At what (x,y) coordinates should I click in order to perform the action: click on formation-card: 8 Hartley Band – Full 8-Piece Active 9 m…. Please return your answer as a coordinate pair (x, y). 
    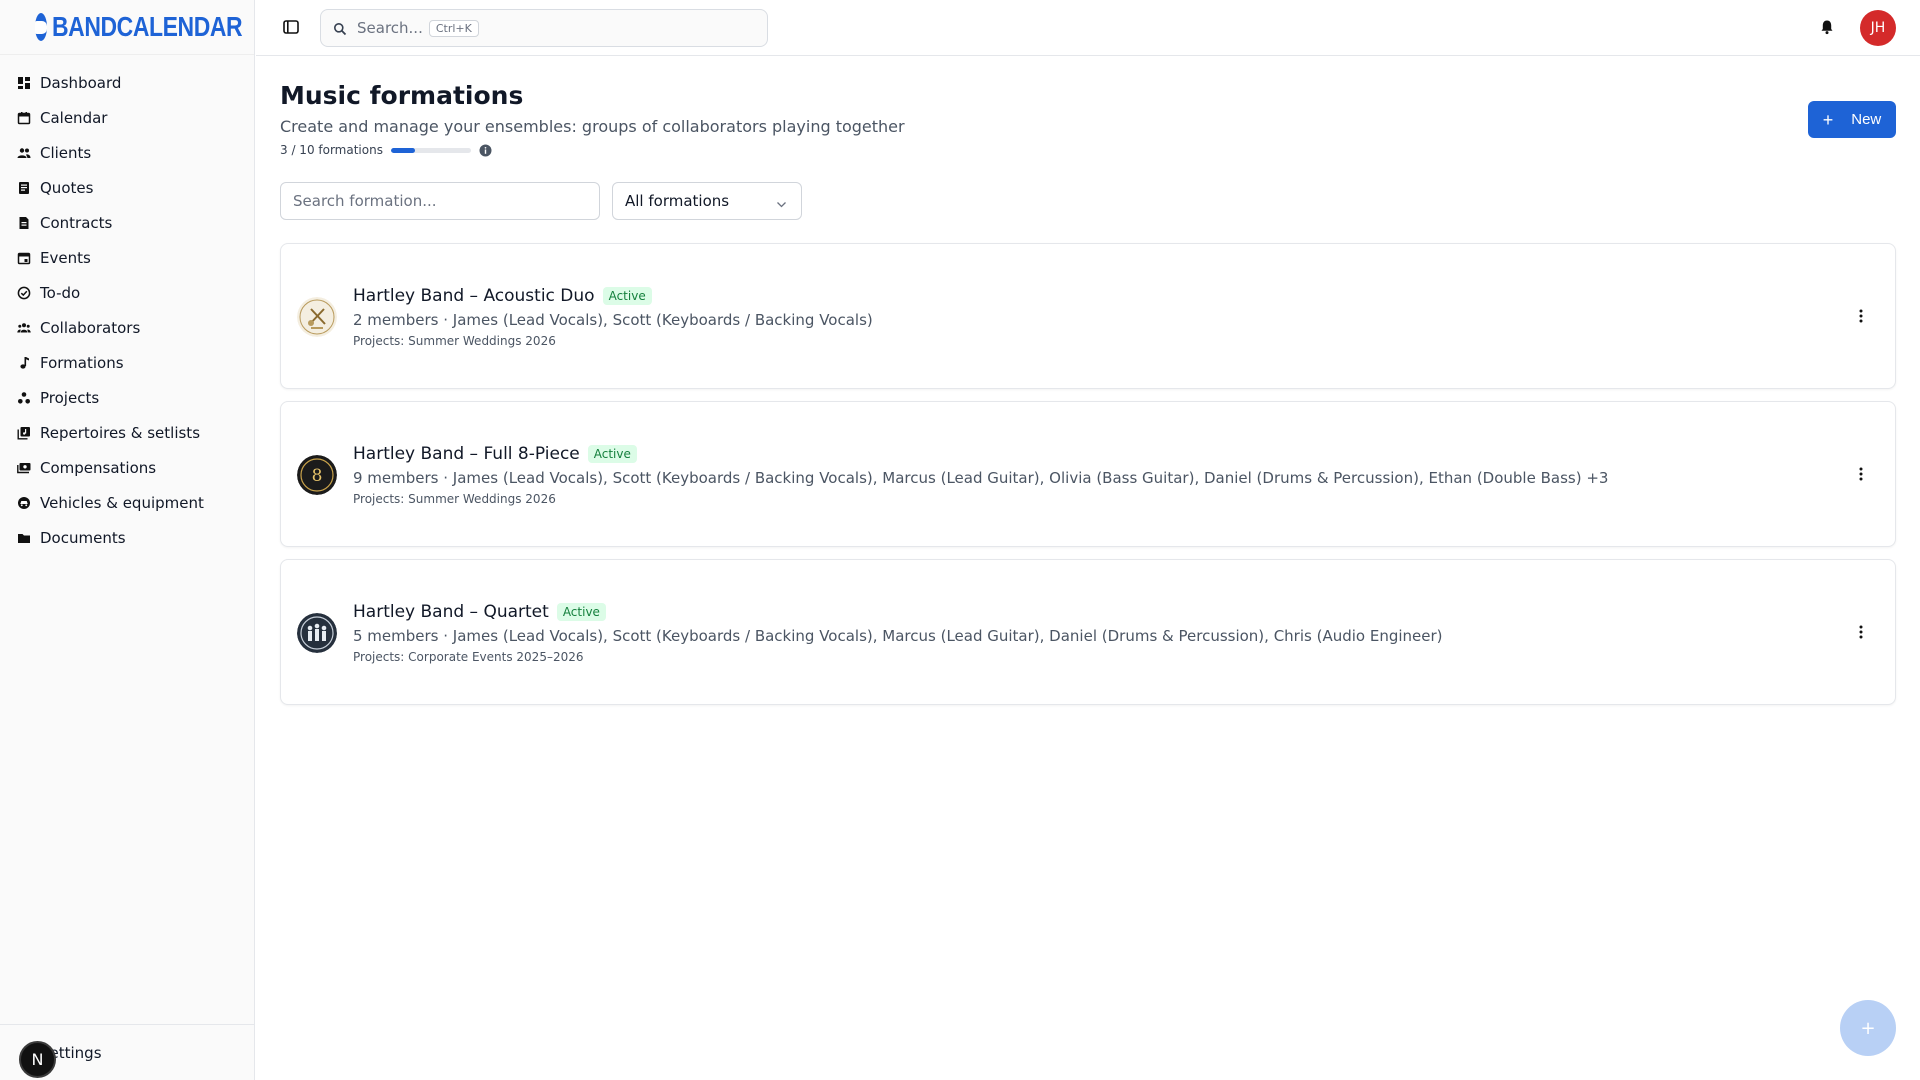
    Looking at the image, I should click on (1088, 474).